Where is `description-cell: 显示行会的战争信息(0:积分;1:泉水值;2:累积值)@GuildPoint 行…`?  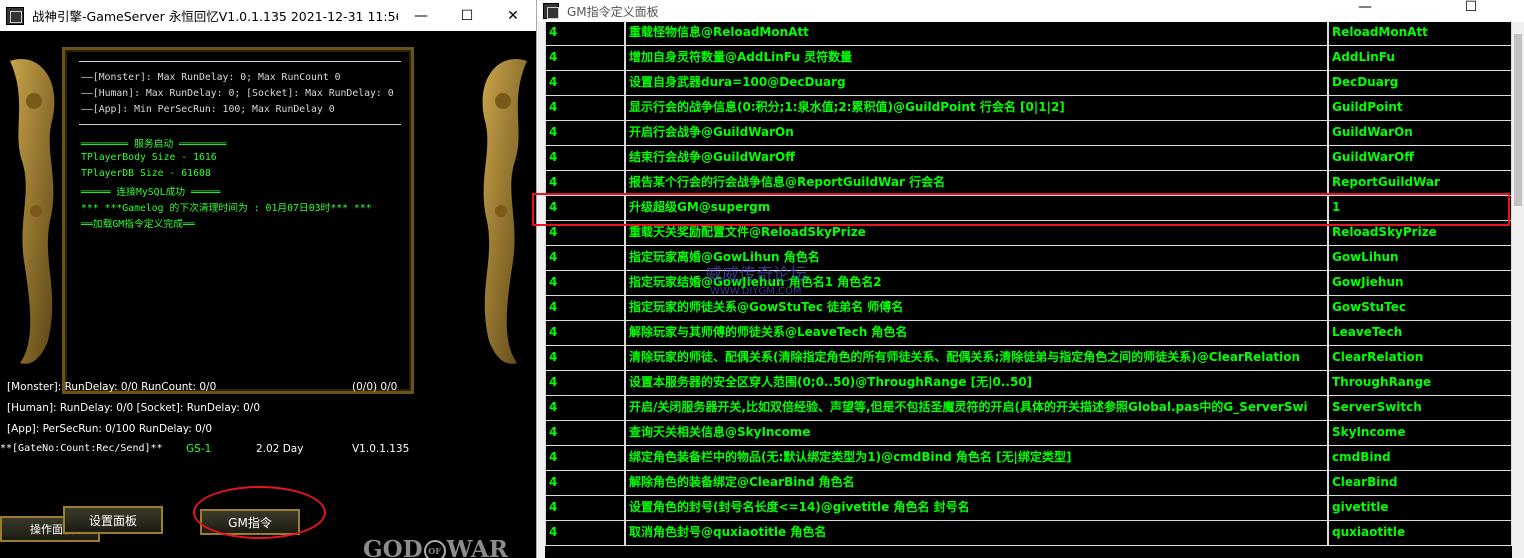 description-cell: 显示行会的战争信息(0:积分;1:泉水值;2:累积值)@GuildPoint 行… is located at coordinates (976, 108).